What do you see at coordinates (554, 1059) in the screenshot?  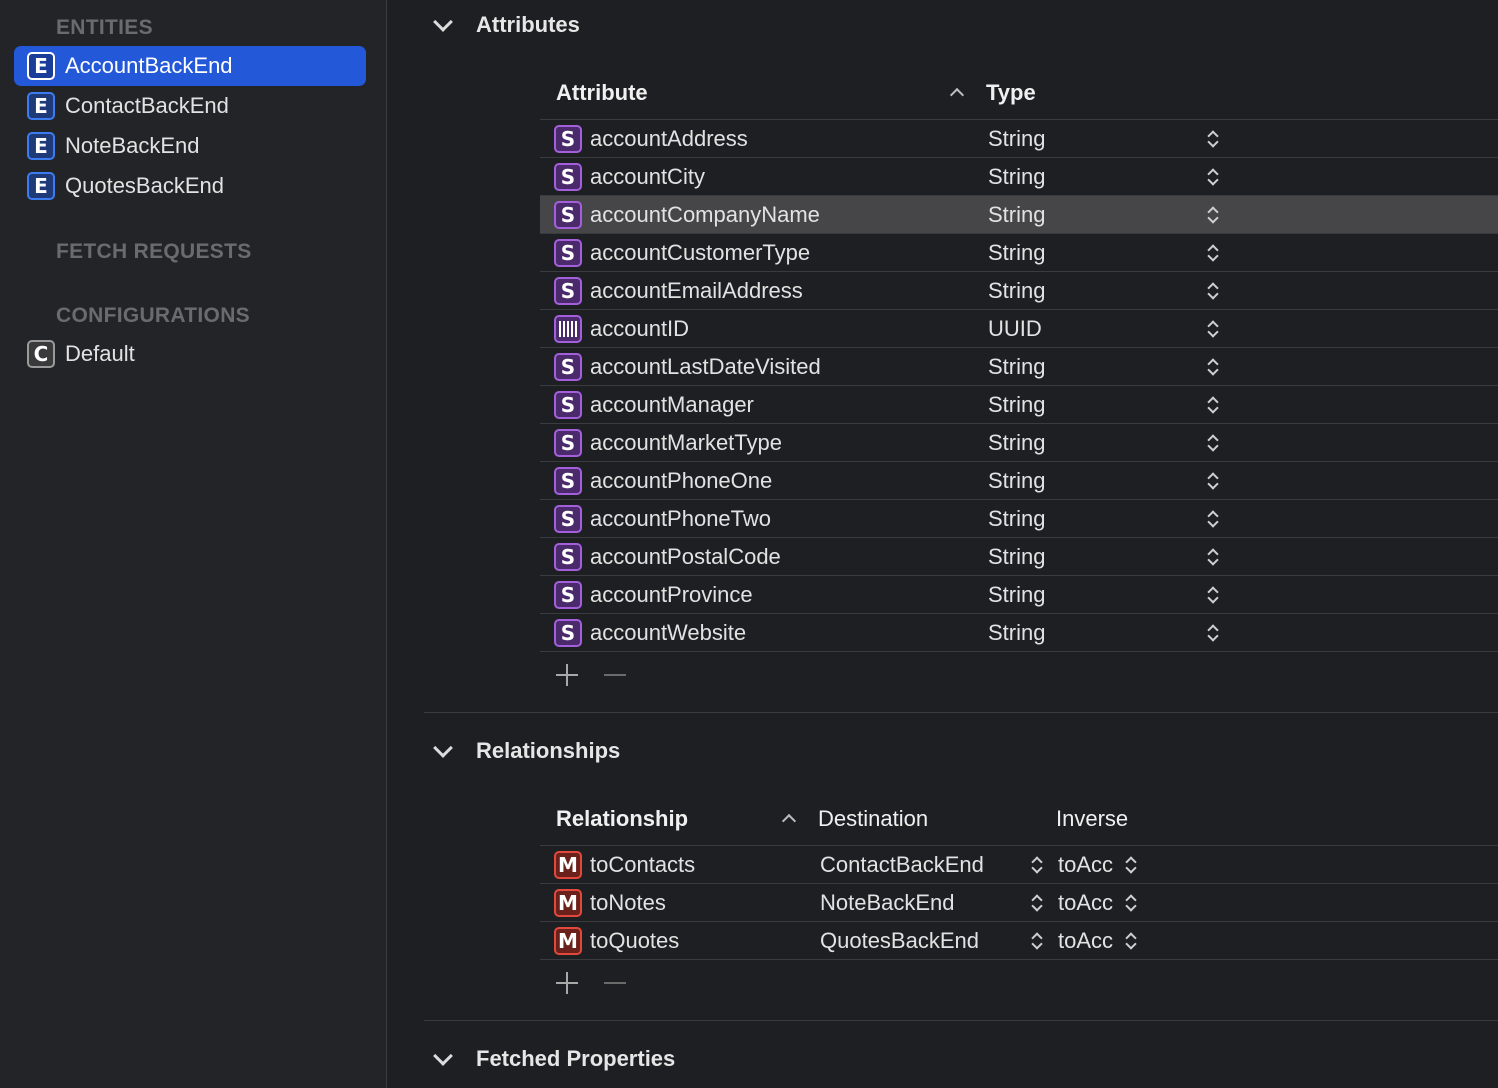 I see `fetched-properties-section-toggle: Fetched Properties` at bounding box center [554, 1059].